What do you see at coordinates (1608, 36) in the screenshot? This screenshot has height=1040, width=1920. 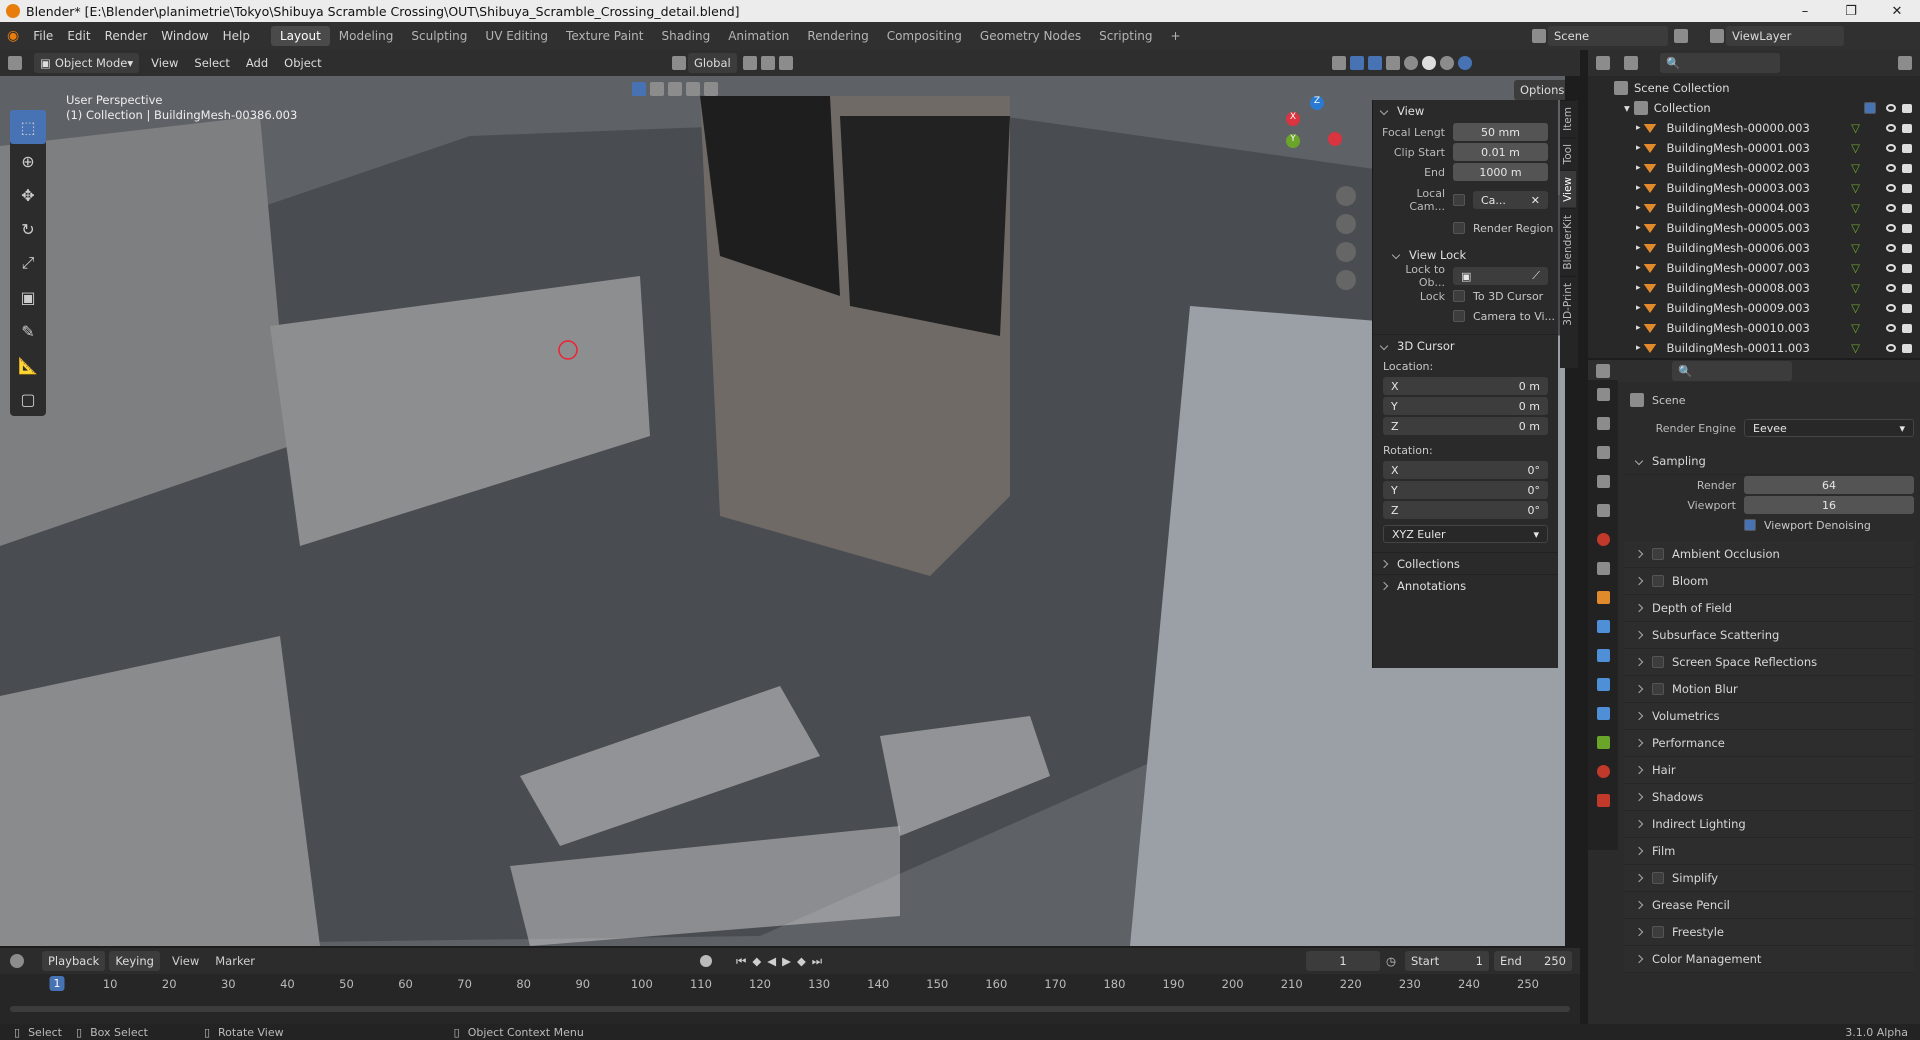 I see `scene-selector: Scene` at bounding box center [1608, 36].